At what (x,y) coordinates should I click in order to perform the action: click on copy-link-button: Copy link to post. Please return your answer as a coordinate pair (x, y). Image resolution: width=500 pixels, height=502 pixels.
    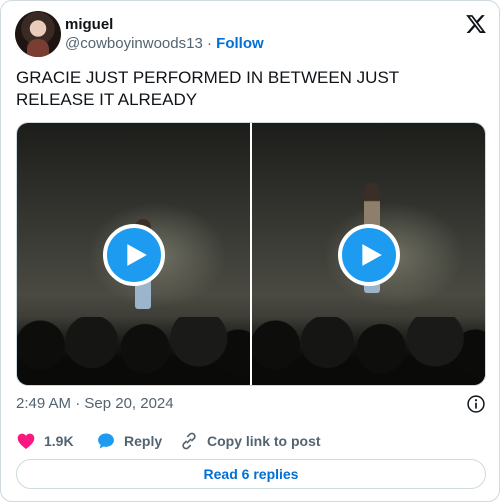
    Looking at the image, I should click on (250, 441).